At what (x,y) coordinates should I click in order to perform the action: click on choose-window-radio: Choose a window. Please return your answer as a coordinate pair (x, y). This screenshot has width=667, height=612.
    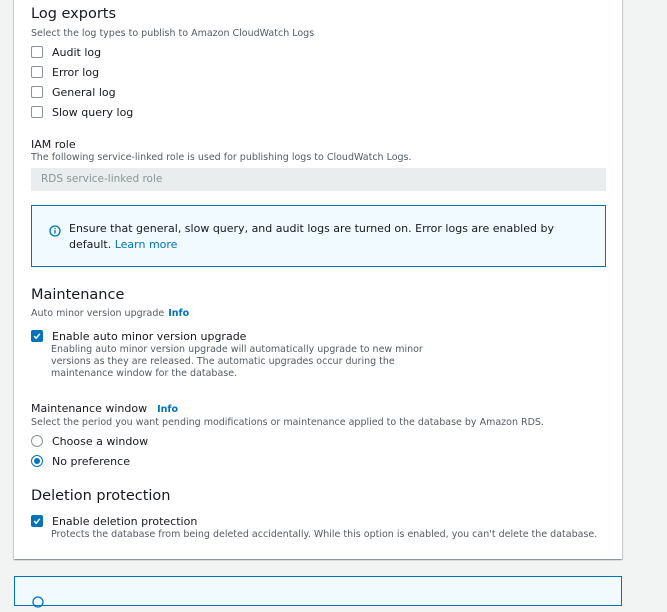
    Looking at the image, I should click on (89, 441).